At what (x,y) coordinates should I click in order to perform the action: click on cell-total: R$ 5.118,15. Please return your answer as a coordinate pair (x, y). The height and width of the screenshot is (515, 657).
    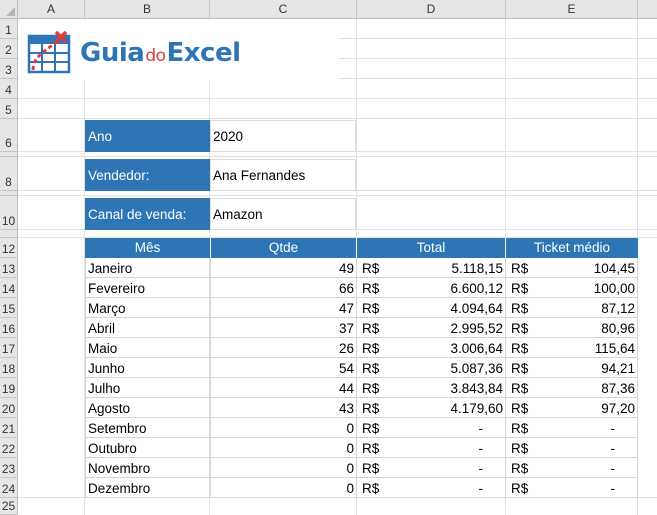
    Looking at the image, I should click on (431, 268).